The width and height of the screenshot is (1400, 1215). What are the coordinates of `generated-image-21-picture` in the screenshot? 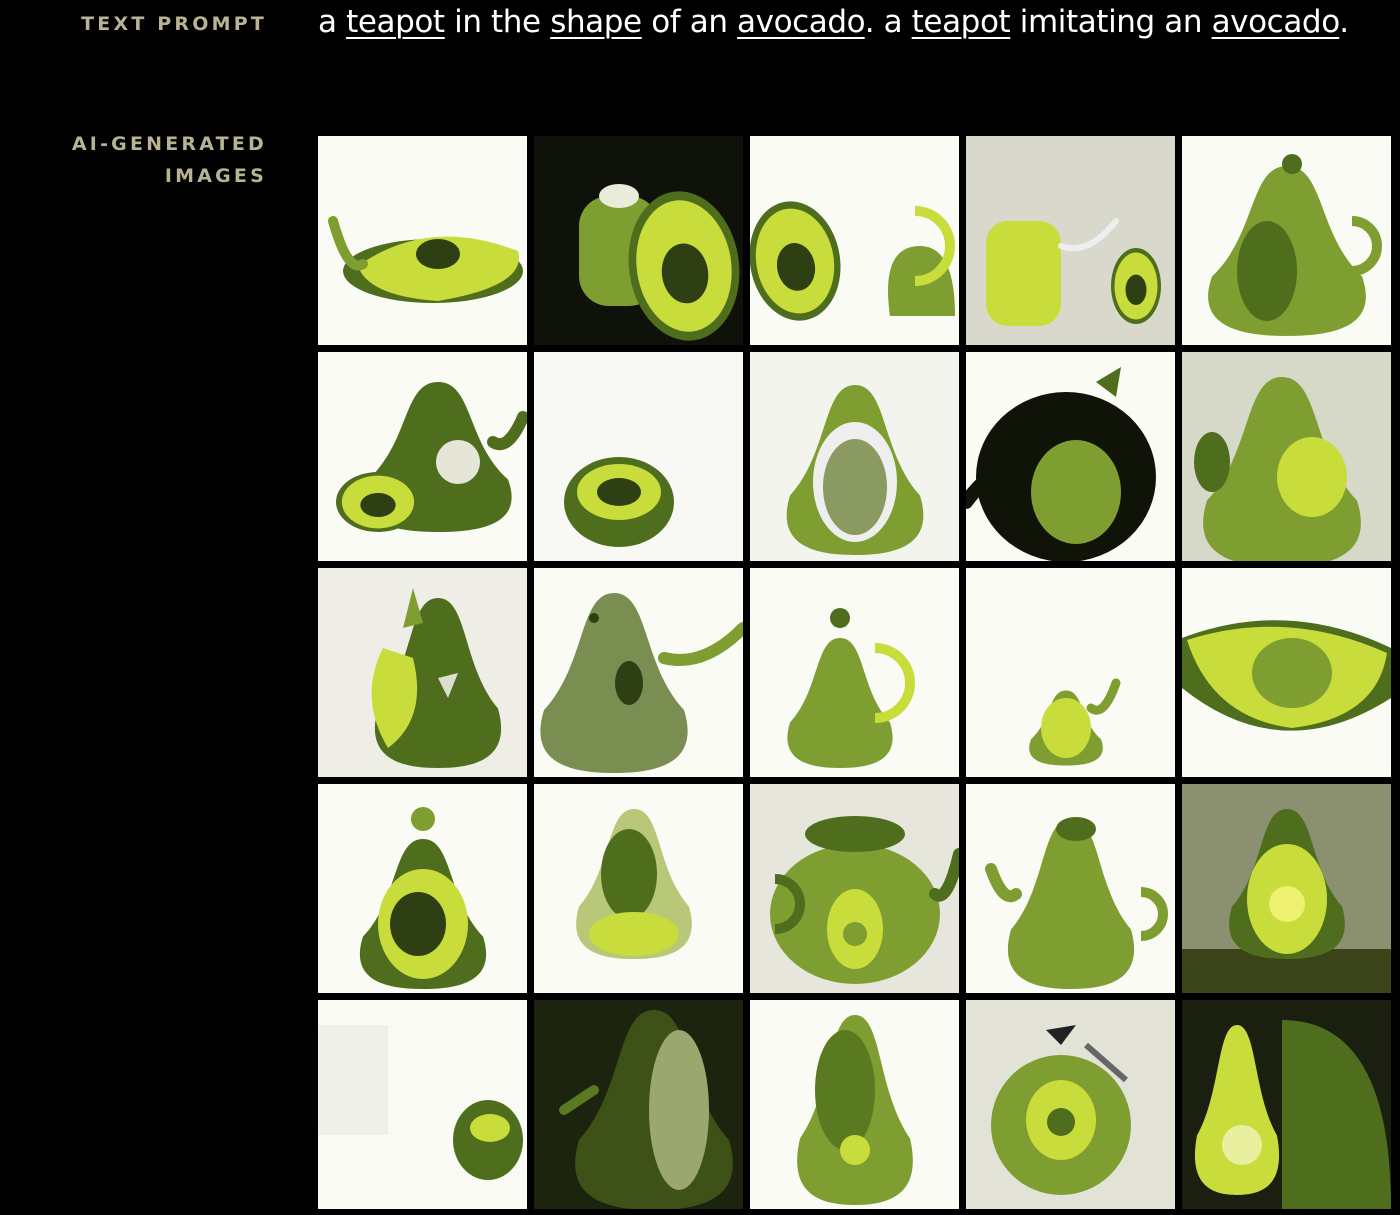 It's located at (422, 1104).